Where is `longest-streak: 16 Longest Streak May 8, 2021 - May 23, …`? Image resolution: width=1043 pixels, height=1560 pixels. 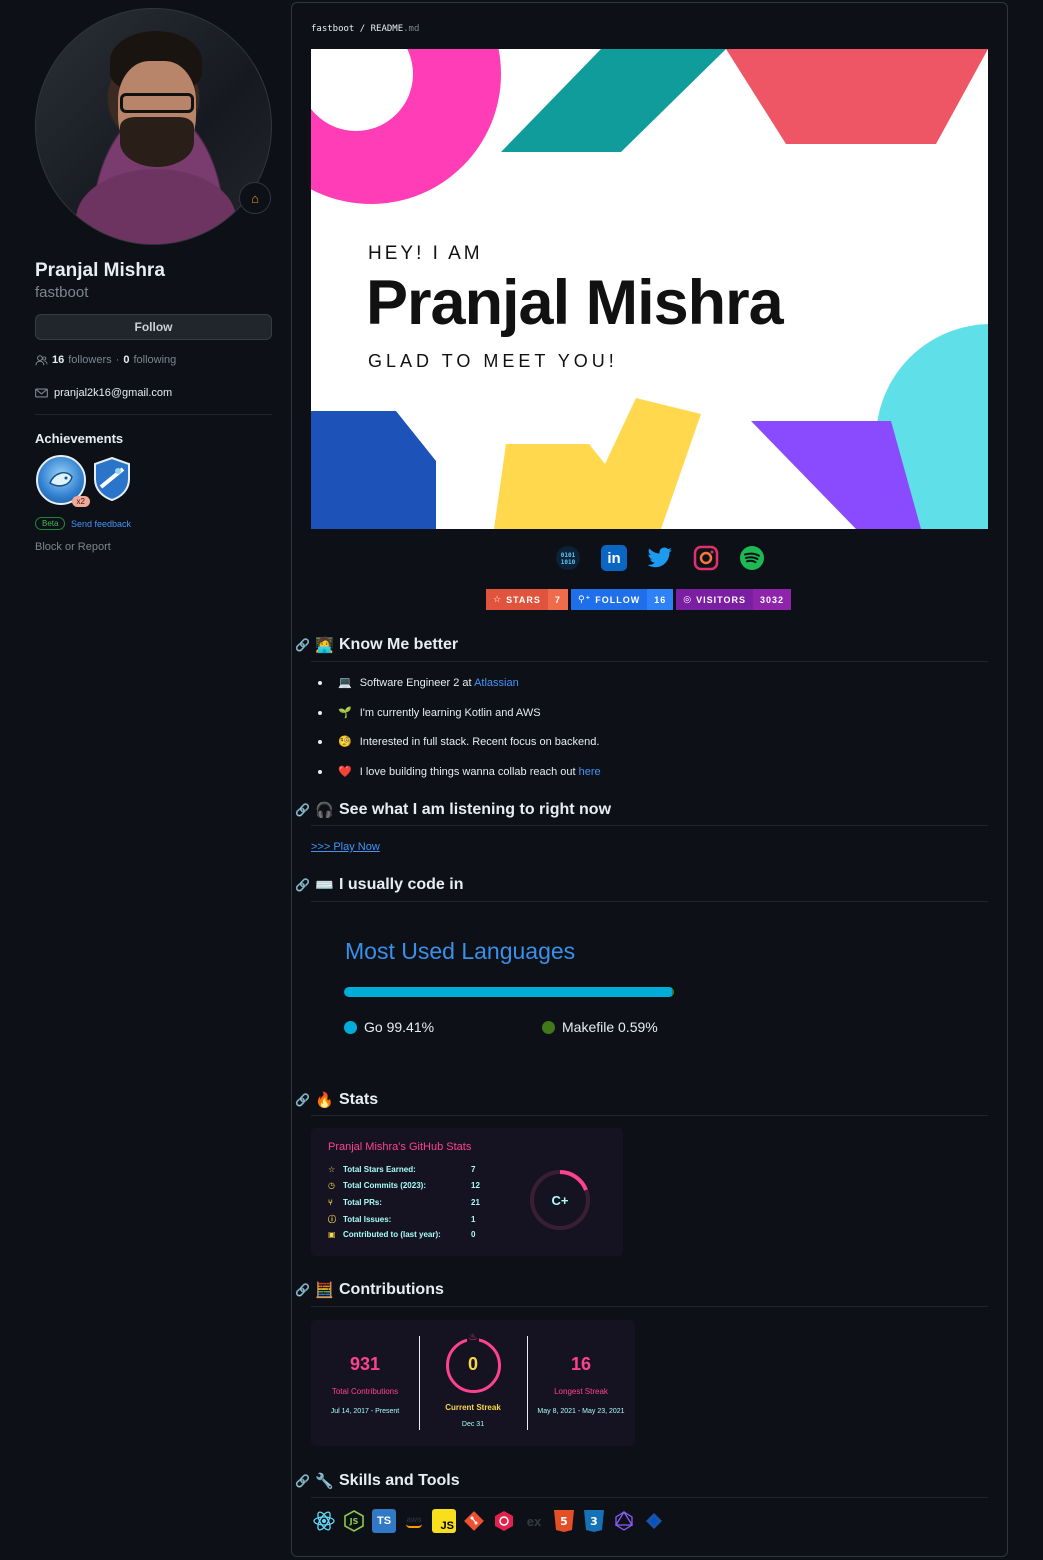 longest-streak: 16 Longest Streak May 8, 2021 - May 23, … is located at coordinates (581, 1383).